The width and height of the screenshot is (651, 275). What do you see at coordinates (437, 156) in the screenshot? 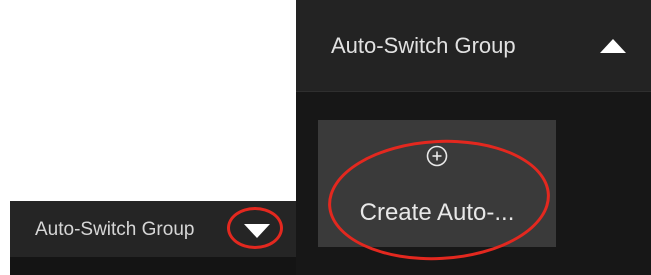
I see `plus-circle-icon` at bounding box center [437, 156].